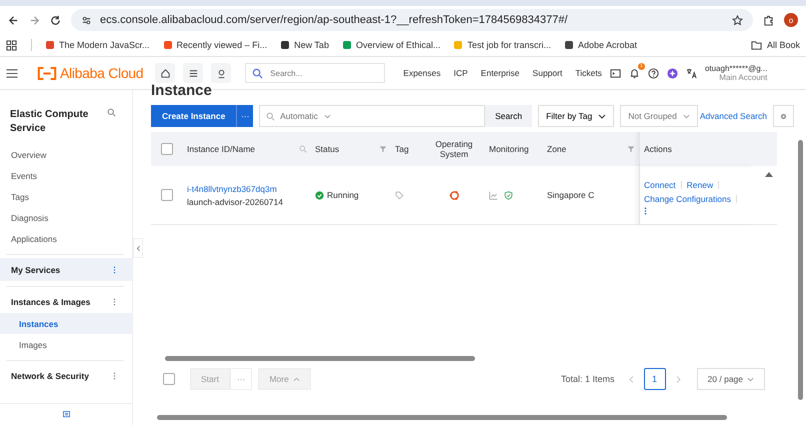 Image resolution: width=806 pixels, height=425 pixels. Describe the element at coordinates (402, 149) in the screenshot. I see `column-header: Tag` at that location.